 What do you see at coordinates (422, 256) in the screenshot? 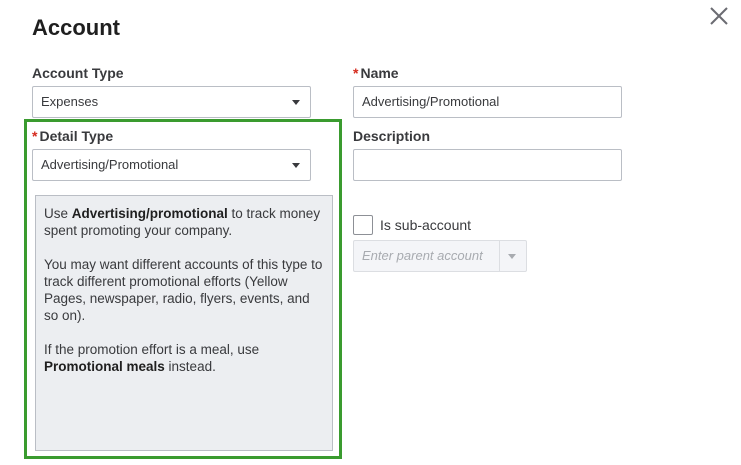
I see `parent-account-input: Enter parent account` at bounding box center [422, 256].